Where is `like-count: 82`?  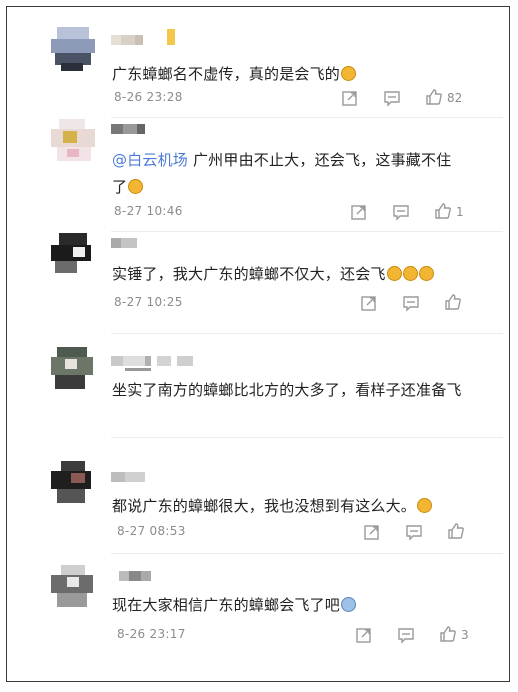
like-count: 82 is located at coordinates (455, 98).